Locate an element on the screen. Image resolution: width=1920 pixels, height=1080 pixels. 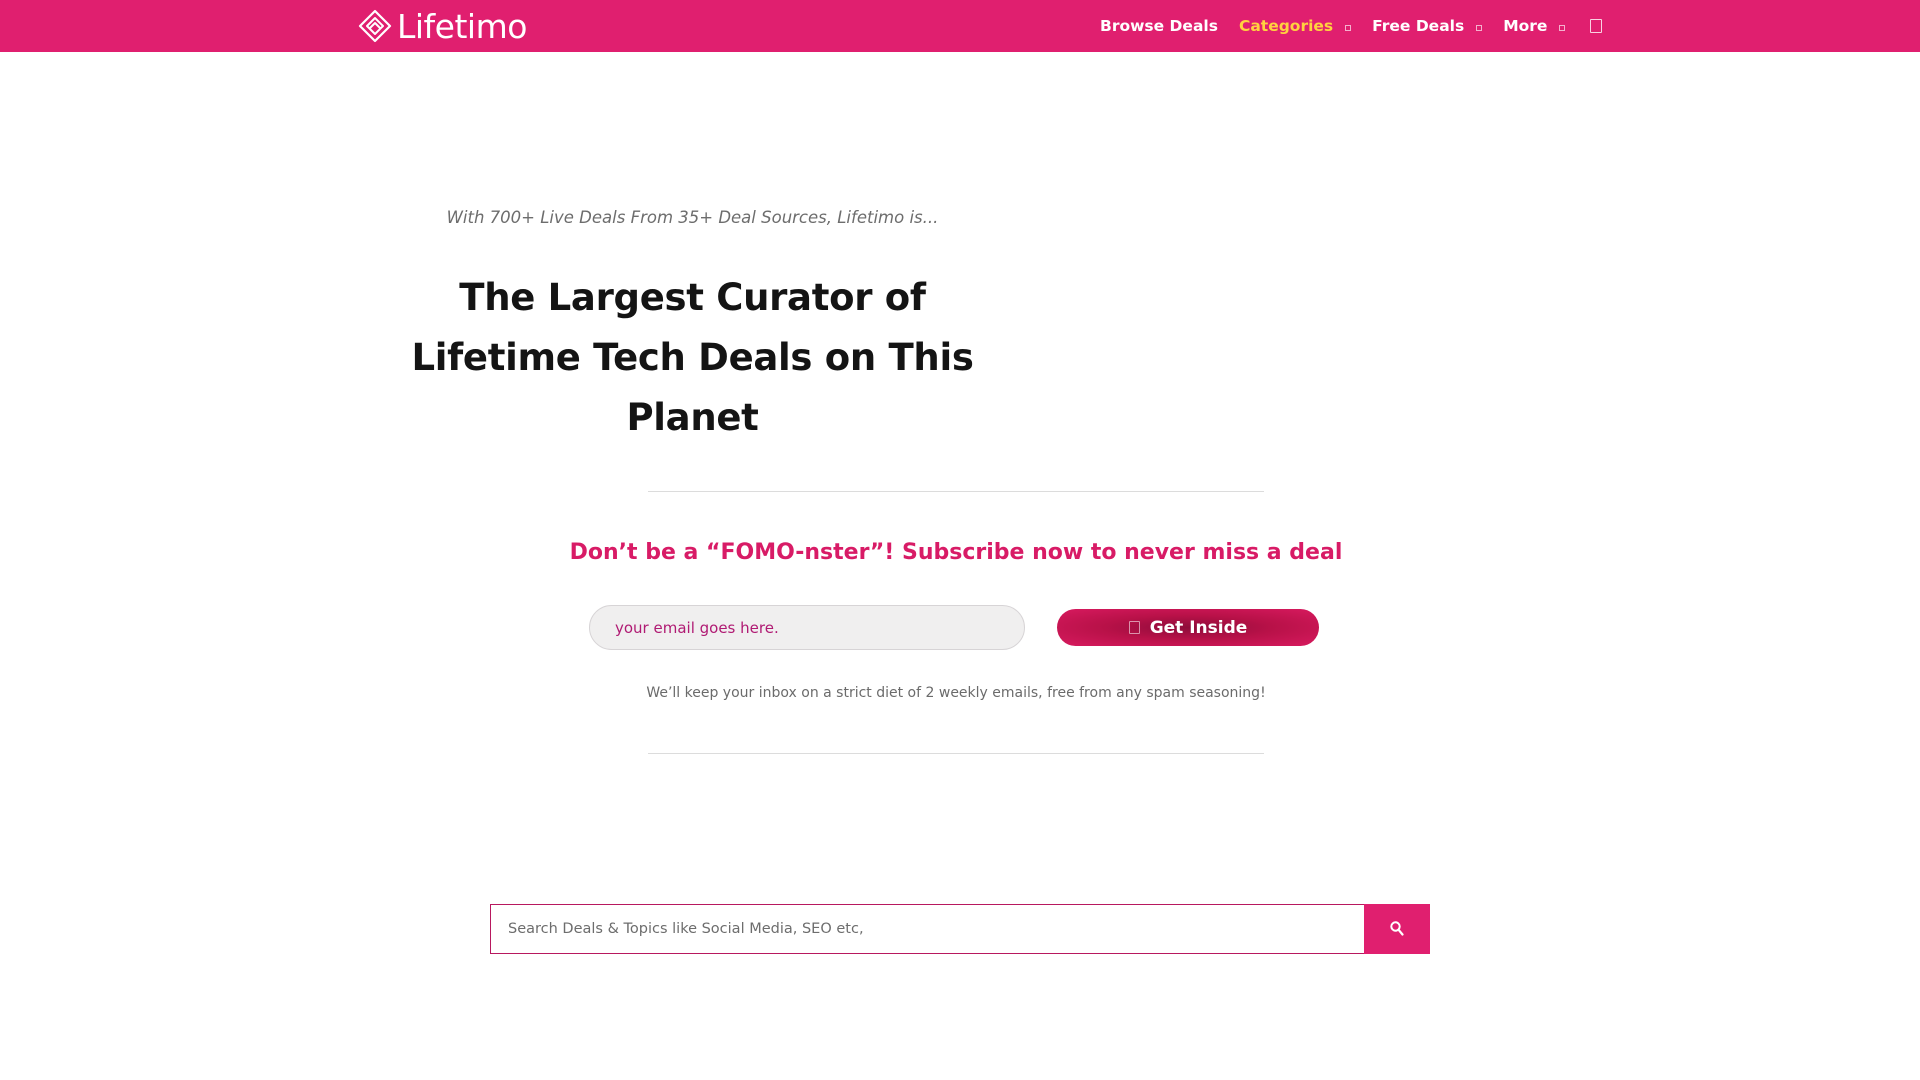
nav-free-deals: Free Deals is located at coordinates (1427, 26).